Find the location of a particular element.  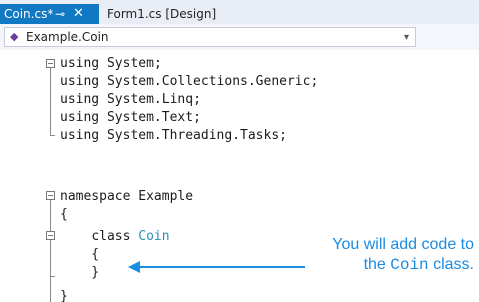

using-outline-guide is located at coordinates (50, 101).